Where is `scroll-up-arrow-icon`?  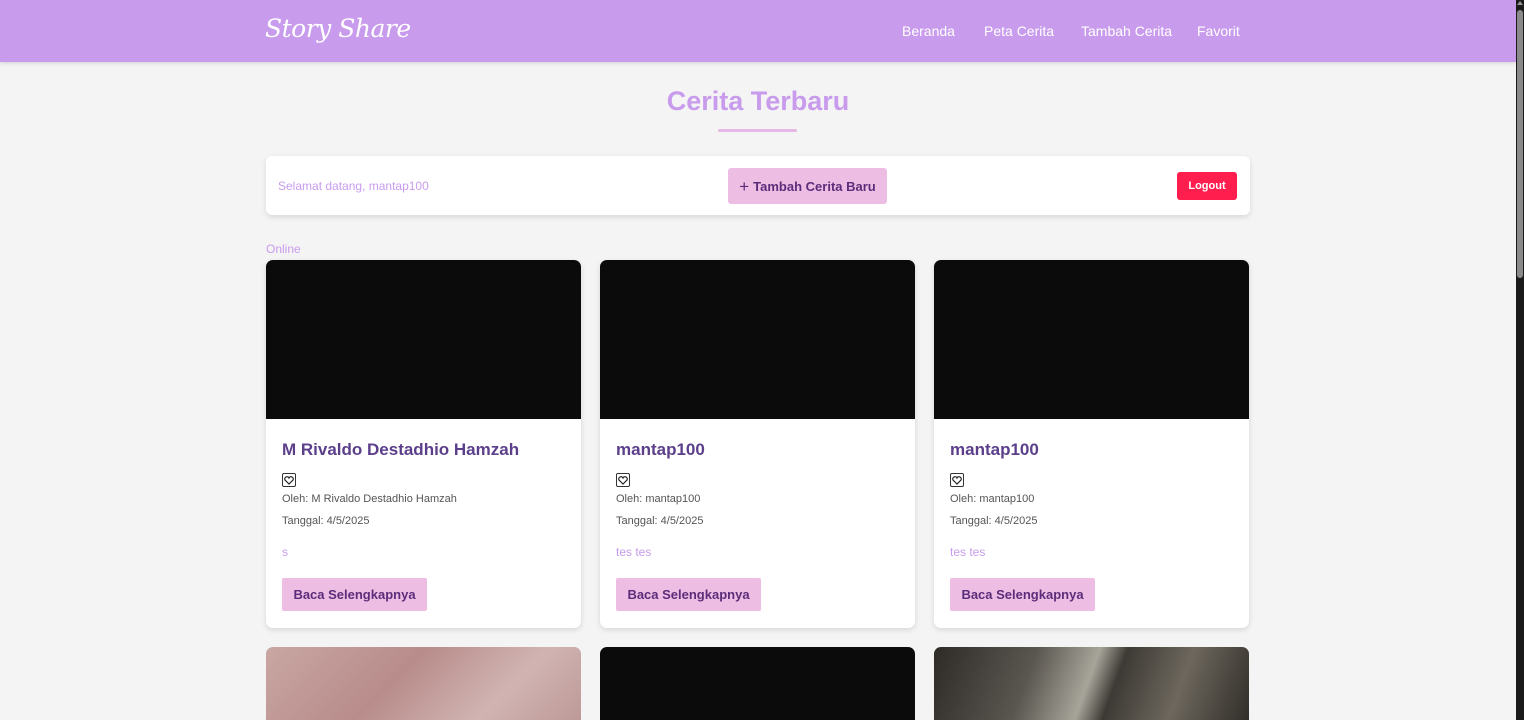
scroll-up-arrow-icon is located at coordinates (1520, 3).